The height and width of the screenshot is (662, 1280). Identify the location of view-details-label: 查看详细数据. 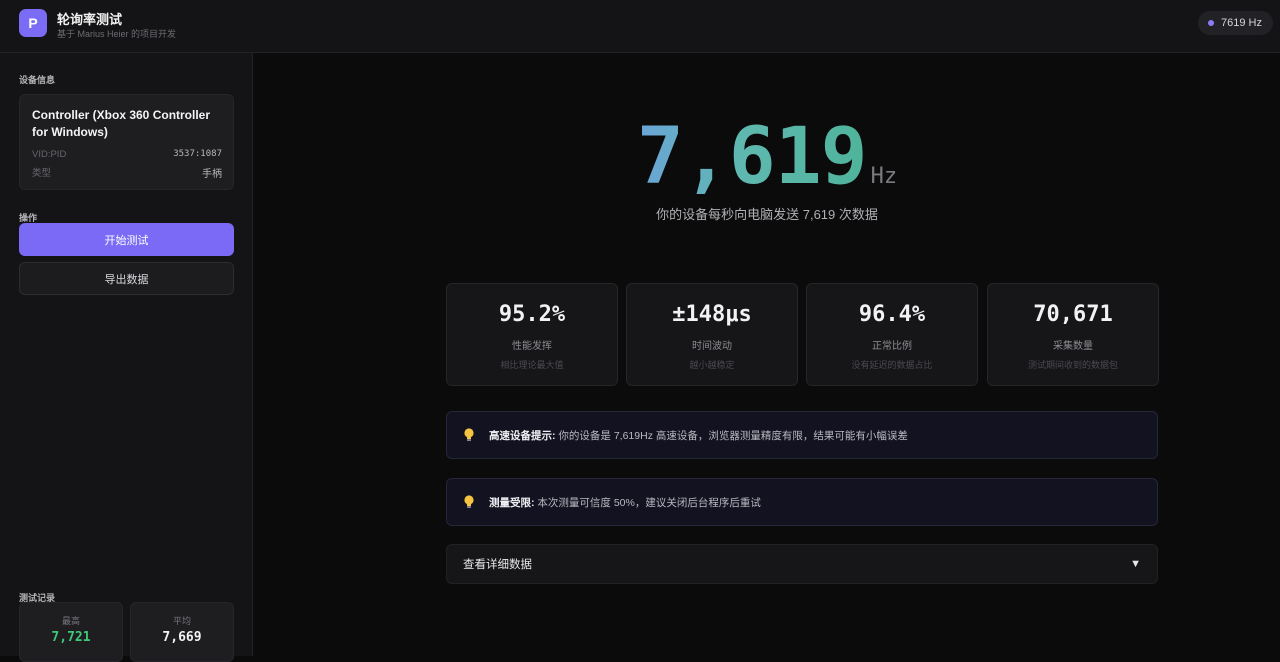
(497, 565).